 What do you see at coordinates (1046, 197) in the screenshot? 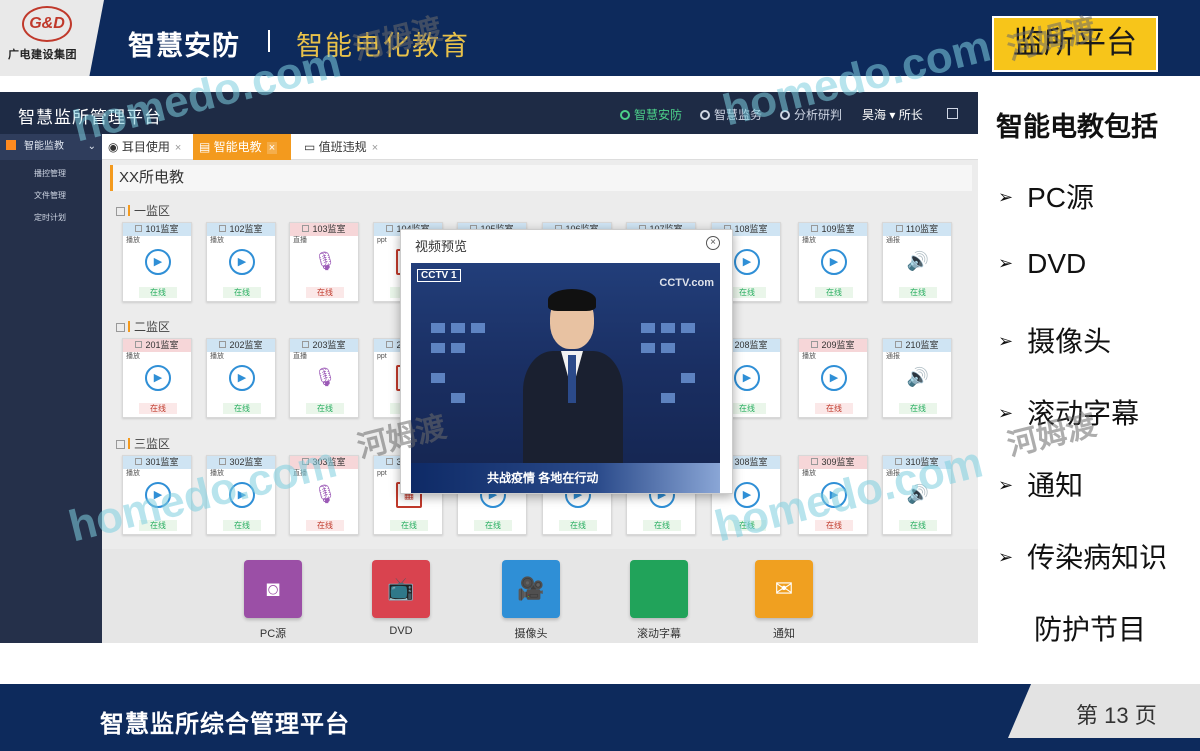
I see `bullet-item: ➢ PC源` at bounding box center [1046, 197].